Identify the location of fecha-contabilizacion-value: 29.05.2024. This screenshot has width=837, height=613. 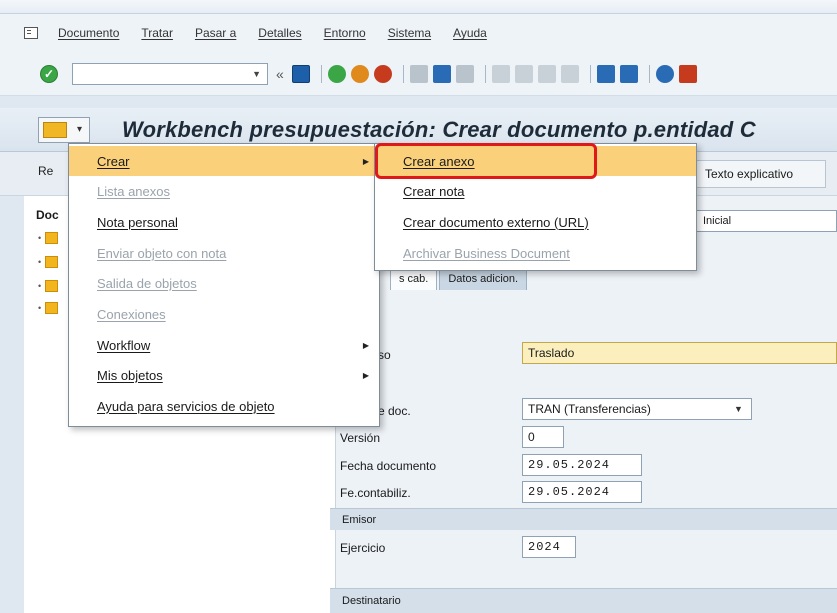
(569, 492).